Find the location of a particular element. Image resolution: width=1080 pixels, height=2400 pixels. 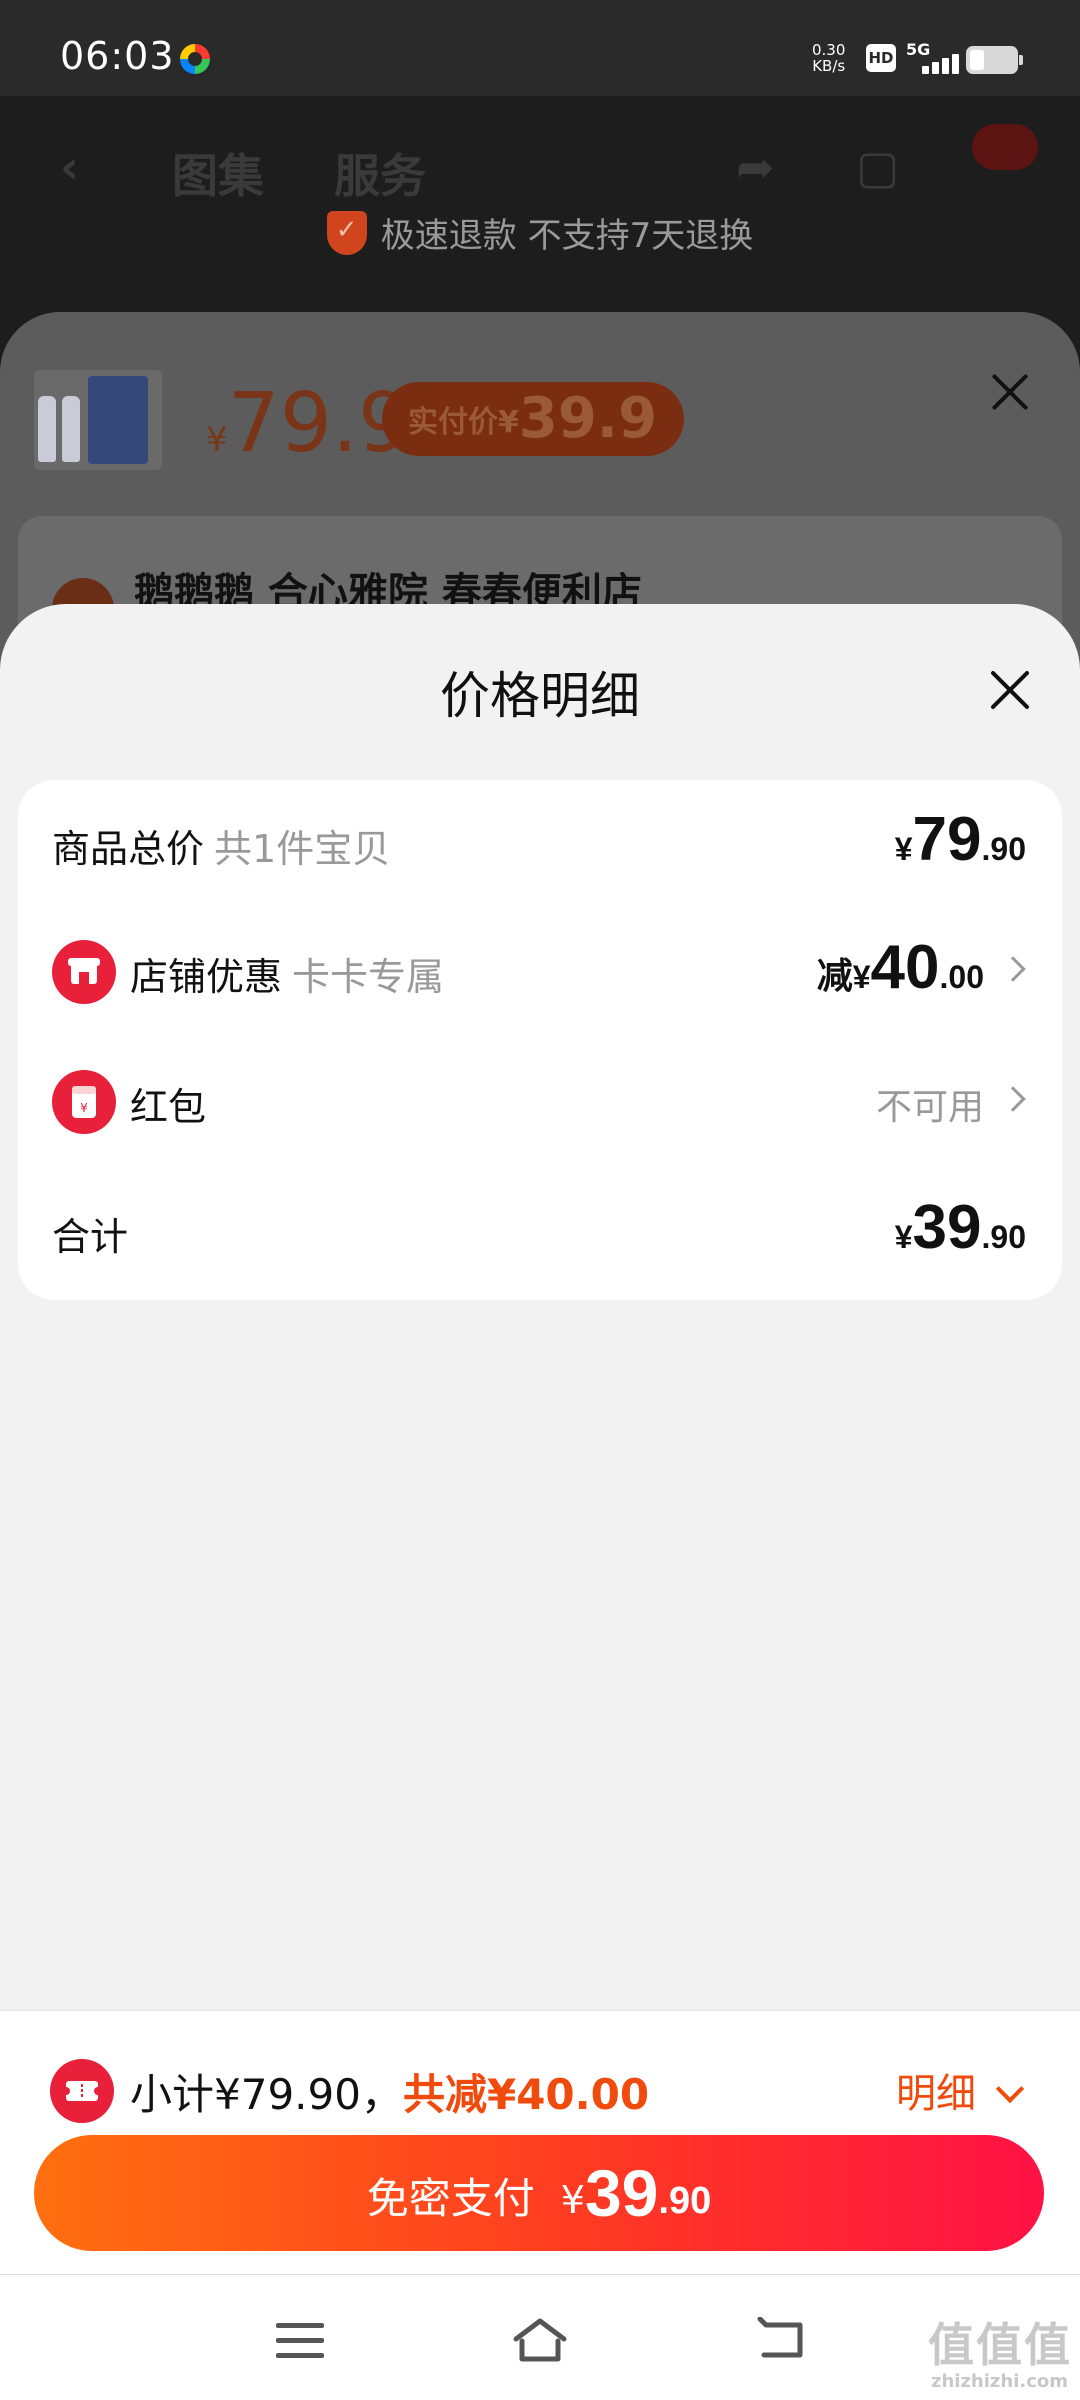

watermark-site: zhizhizhi.com is located at coordinates (999, 2381).